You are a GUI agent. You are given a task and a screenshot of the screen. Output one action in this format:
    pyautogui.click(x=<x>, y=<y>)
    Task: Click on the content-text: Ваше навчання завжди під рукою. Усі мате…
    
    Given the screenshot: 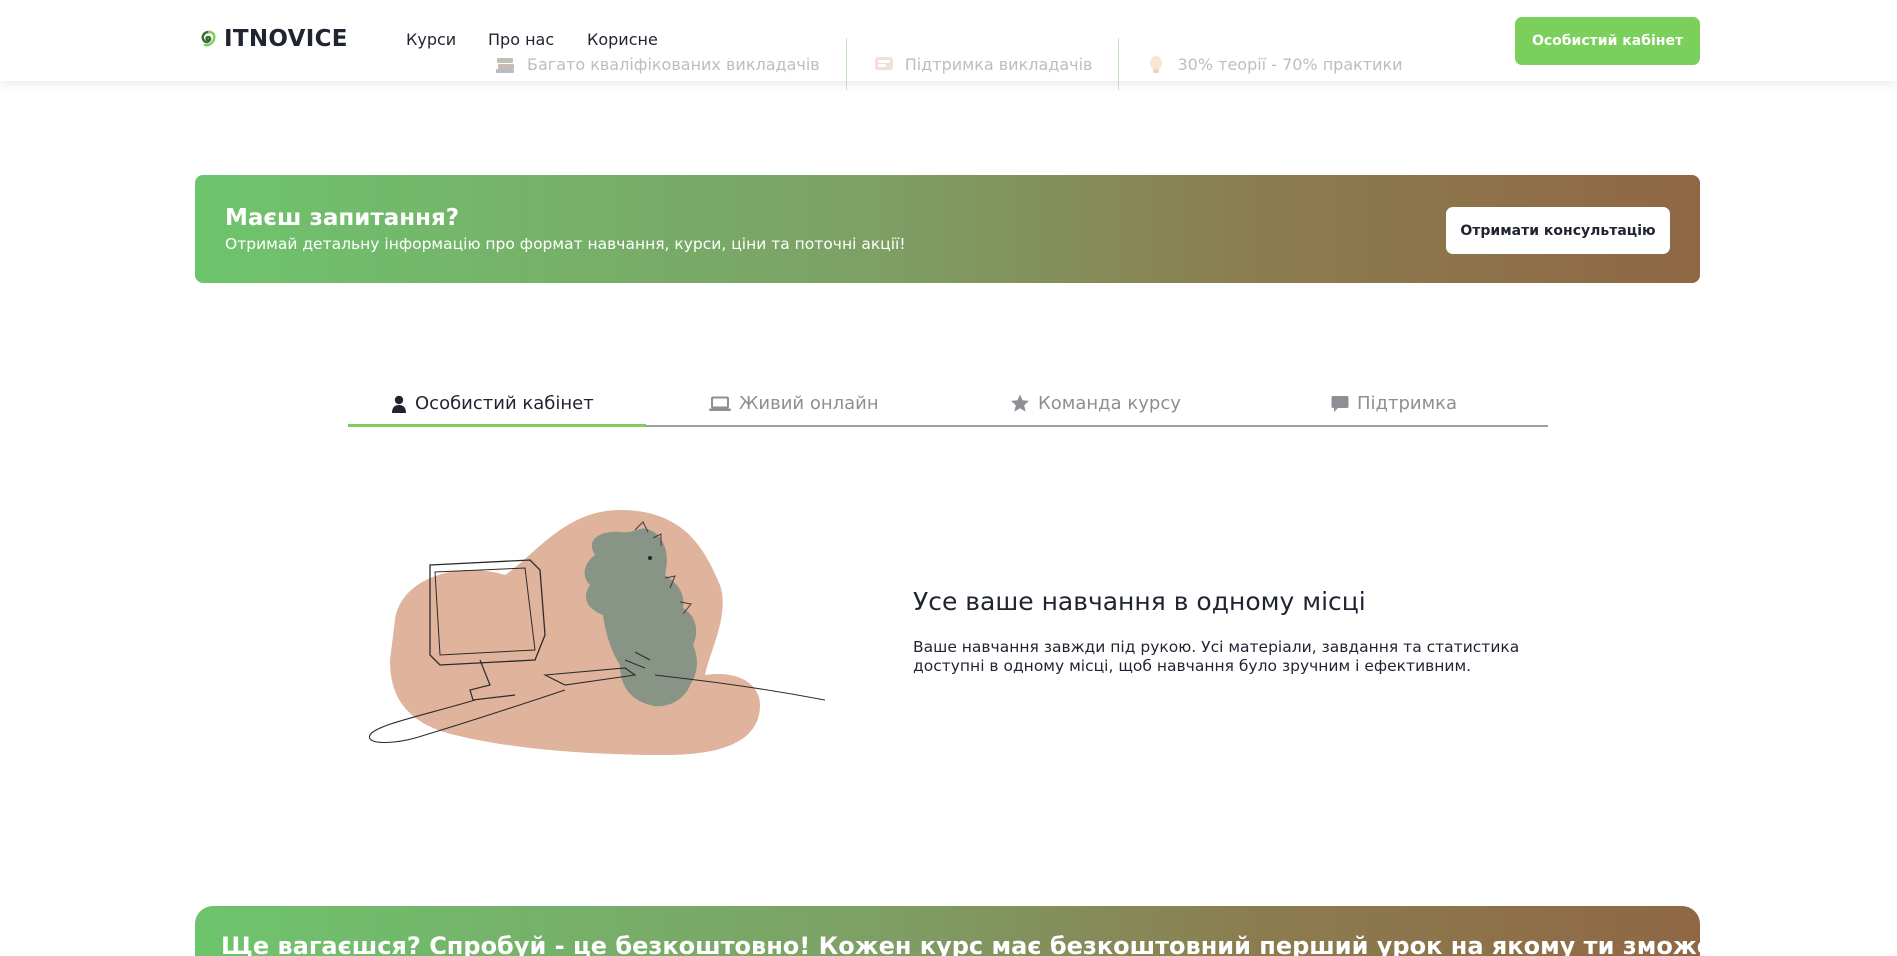 What is the action you would take?
    pyautogui.click(x=1216, y=656)
    